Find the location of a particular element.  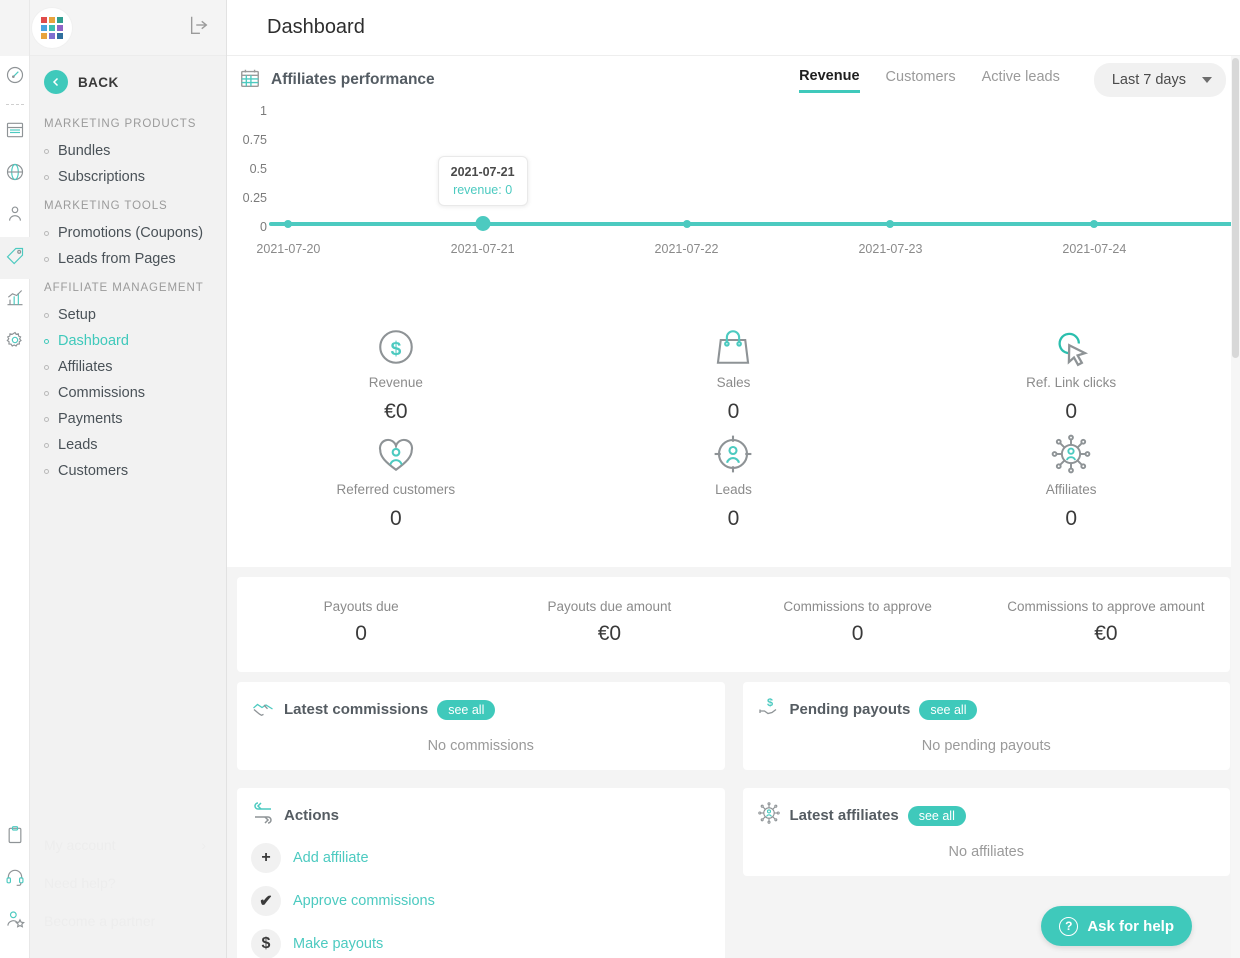

summary-label: Payouts due is located at coordinates (361, 606).